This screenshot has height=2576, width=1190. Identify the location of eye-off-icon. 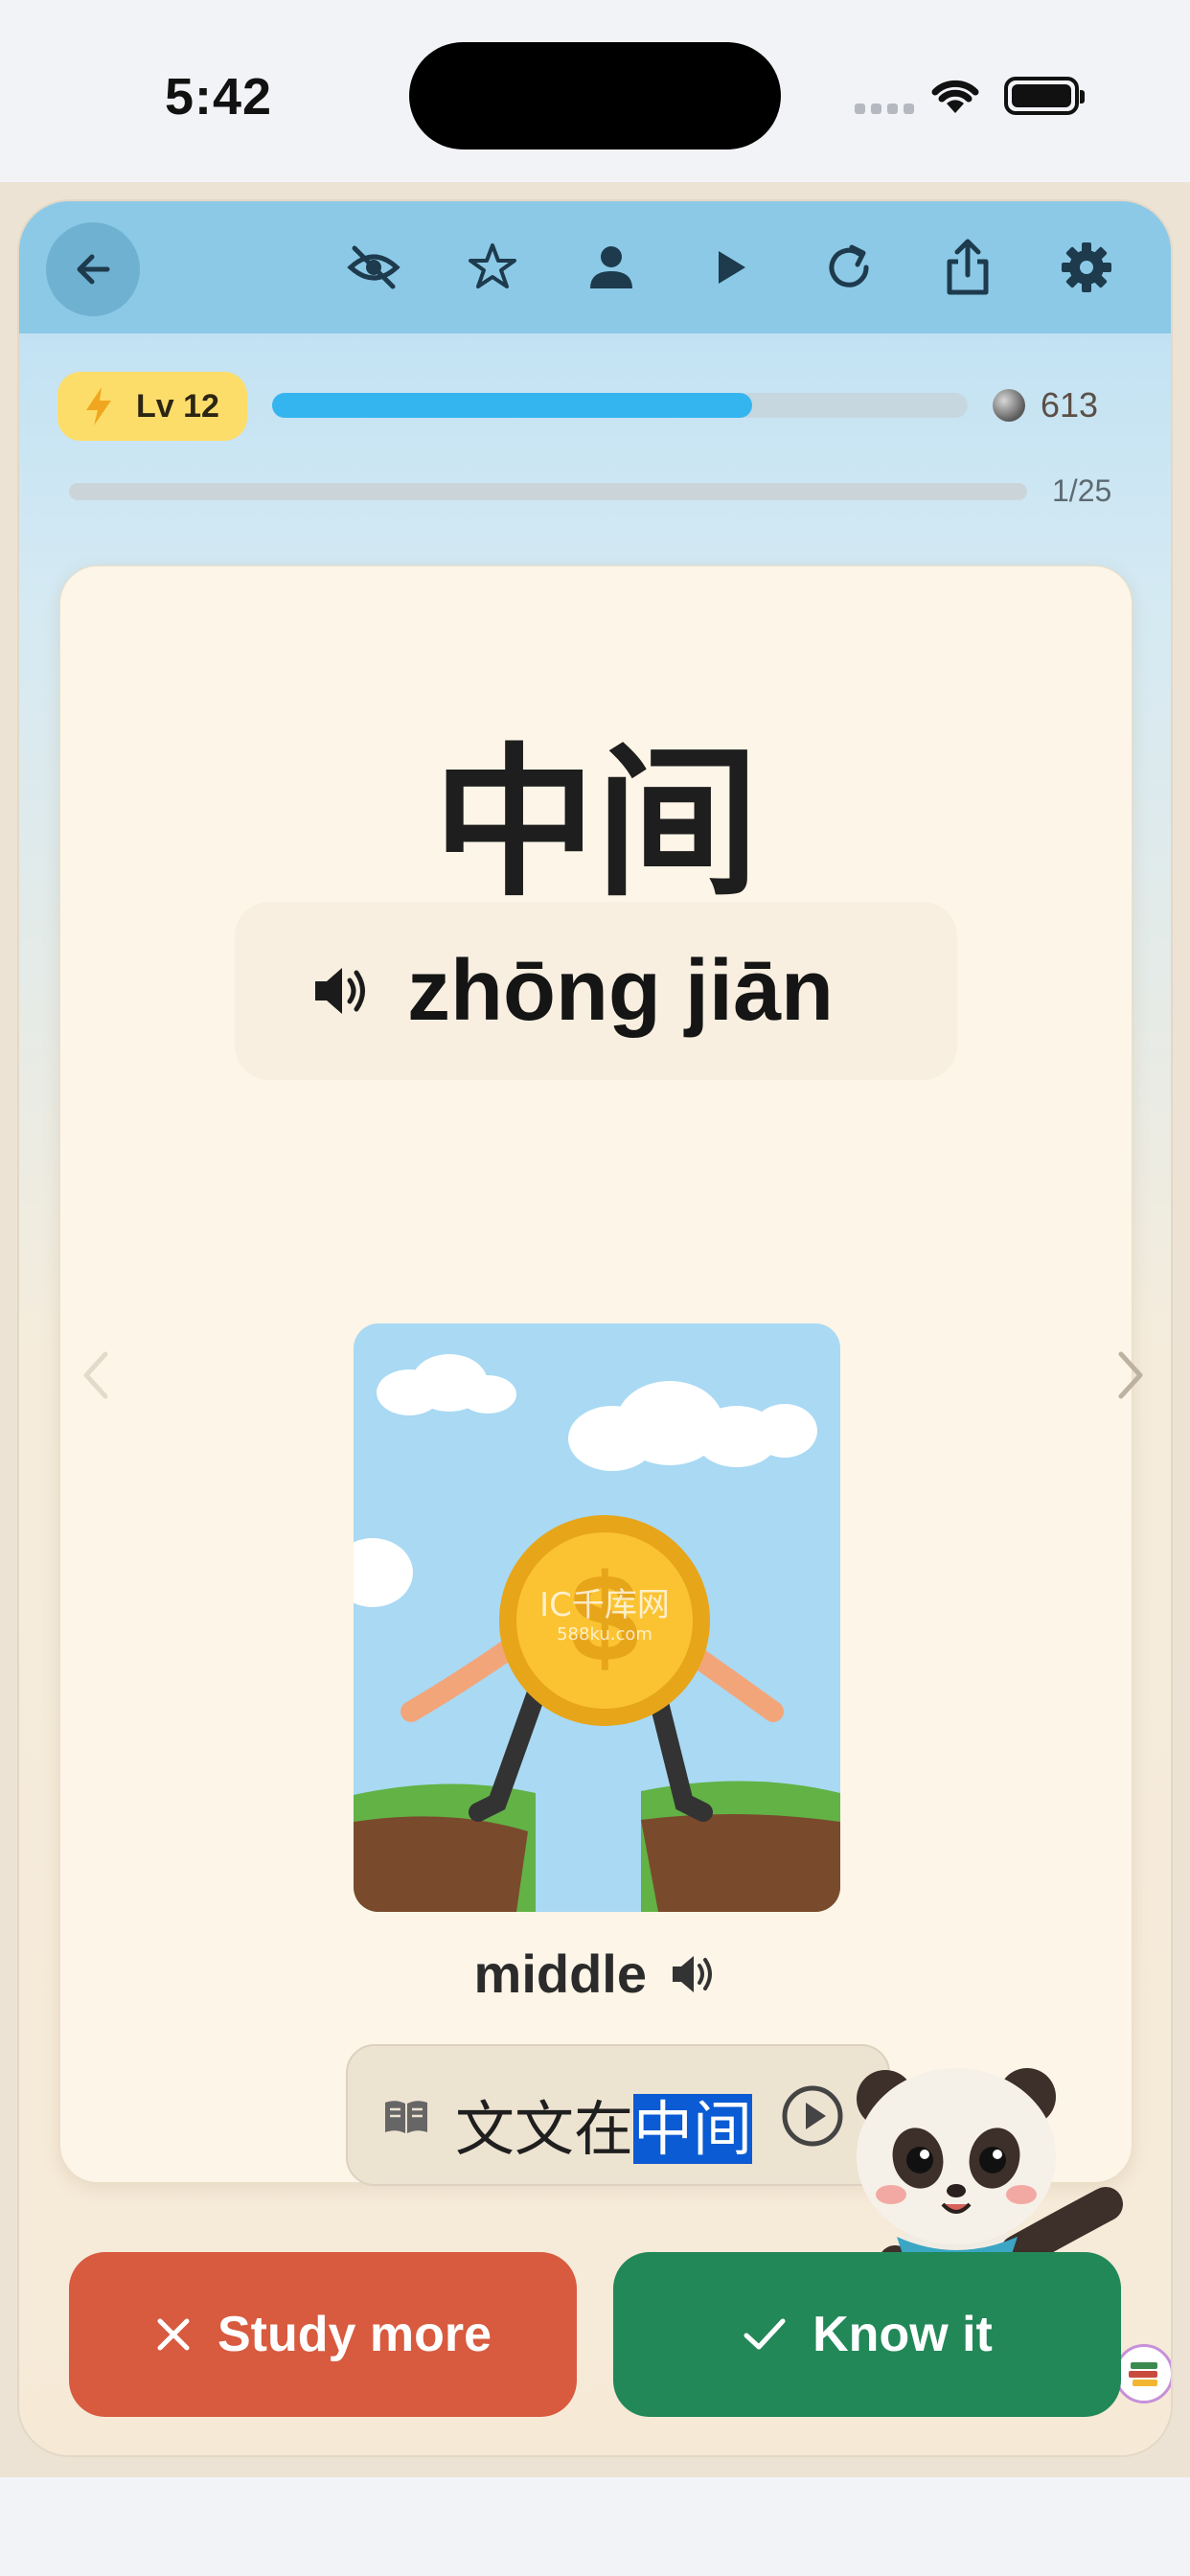
(374, 267).